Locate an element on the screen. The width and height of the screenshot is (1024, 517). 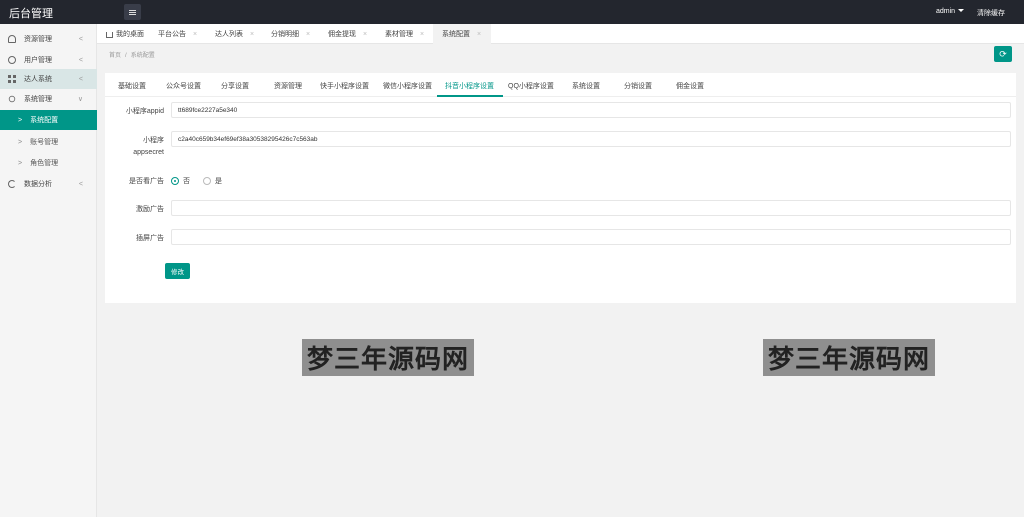
appid-input: tt689fce2227a5e340 is located at coordinates (591, 110).